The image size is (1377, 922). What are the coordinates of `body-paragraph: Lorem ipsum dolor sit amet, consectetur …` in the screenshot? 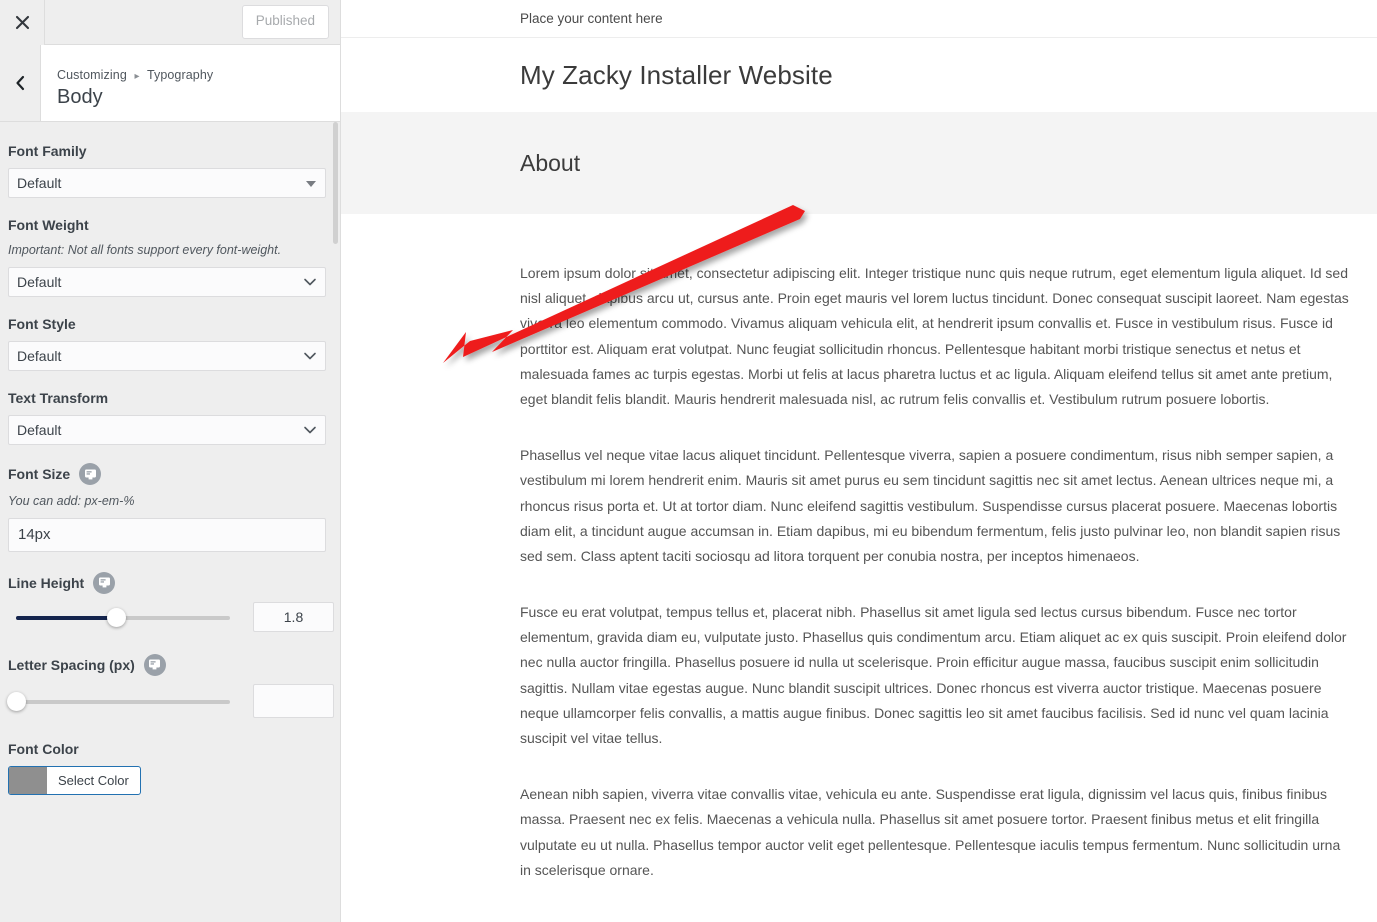 It's located at (934, 336).